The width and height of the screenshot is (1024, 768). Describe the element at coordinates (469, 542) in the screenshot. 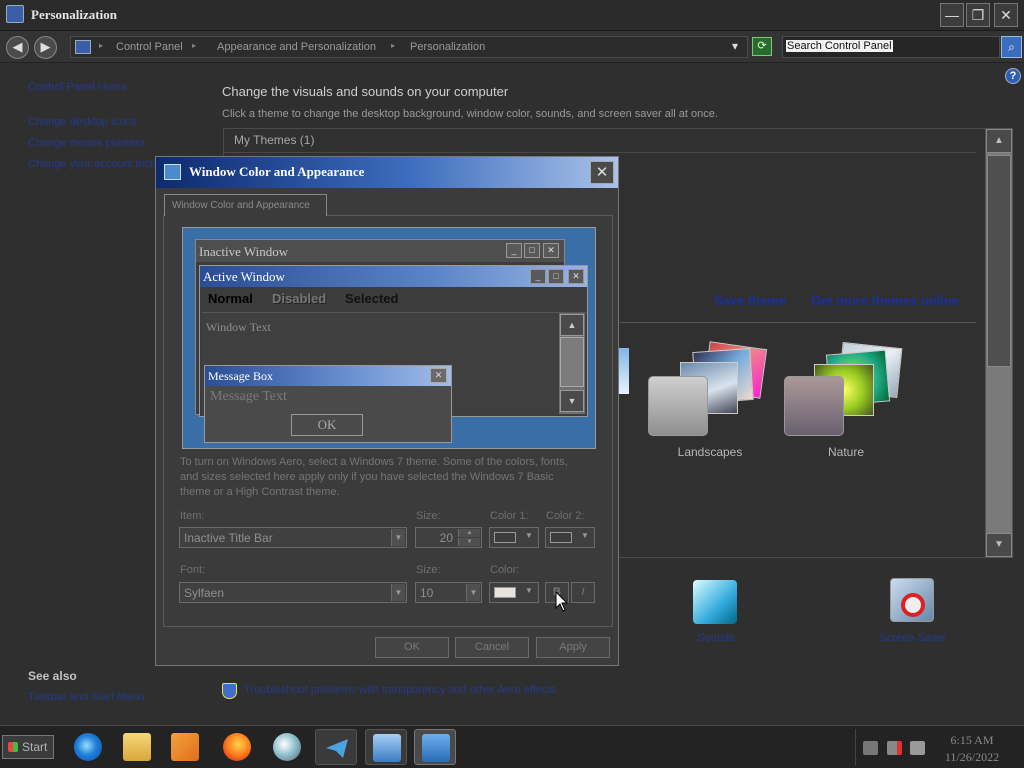

I see `spin-down-icon: ▼` at that location.